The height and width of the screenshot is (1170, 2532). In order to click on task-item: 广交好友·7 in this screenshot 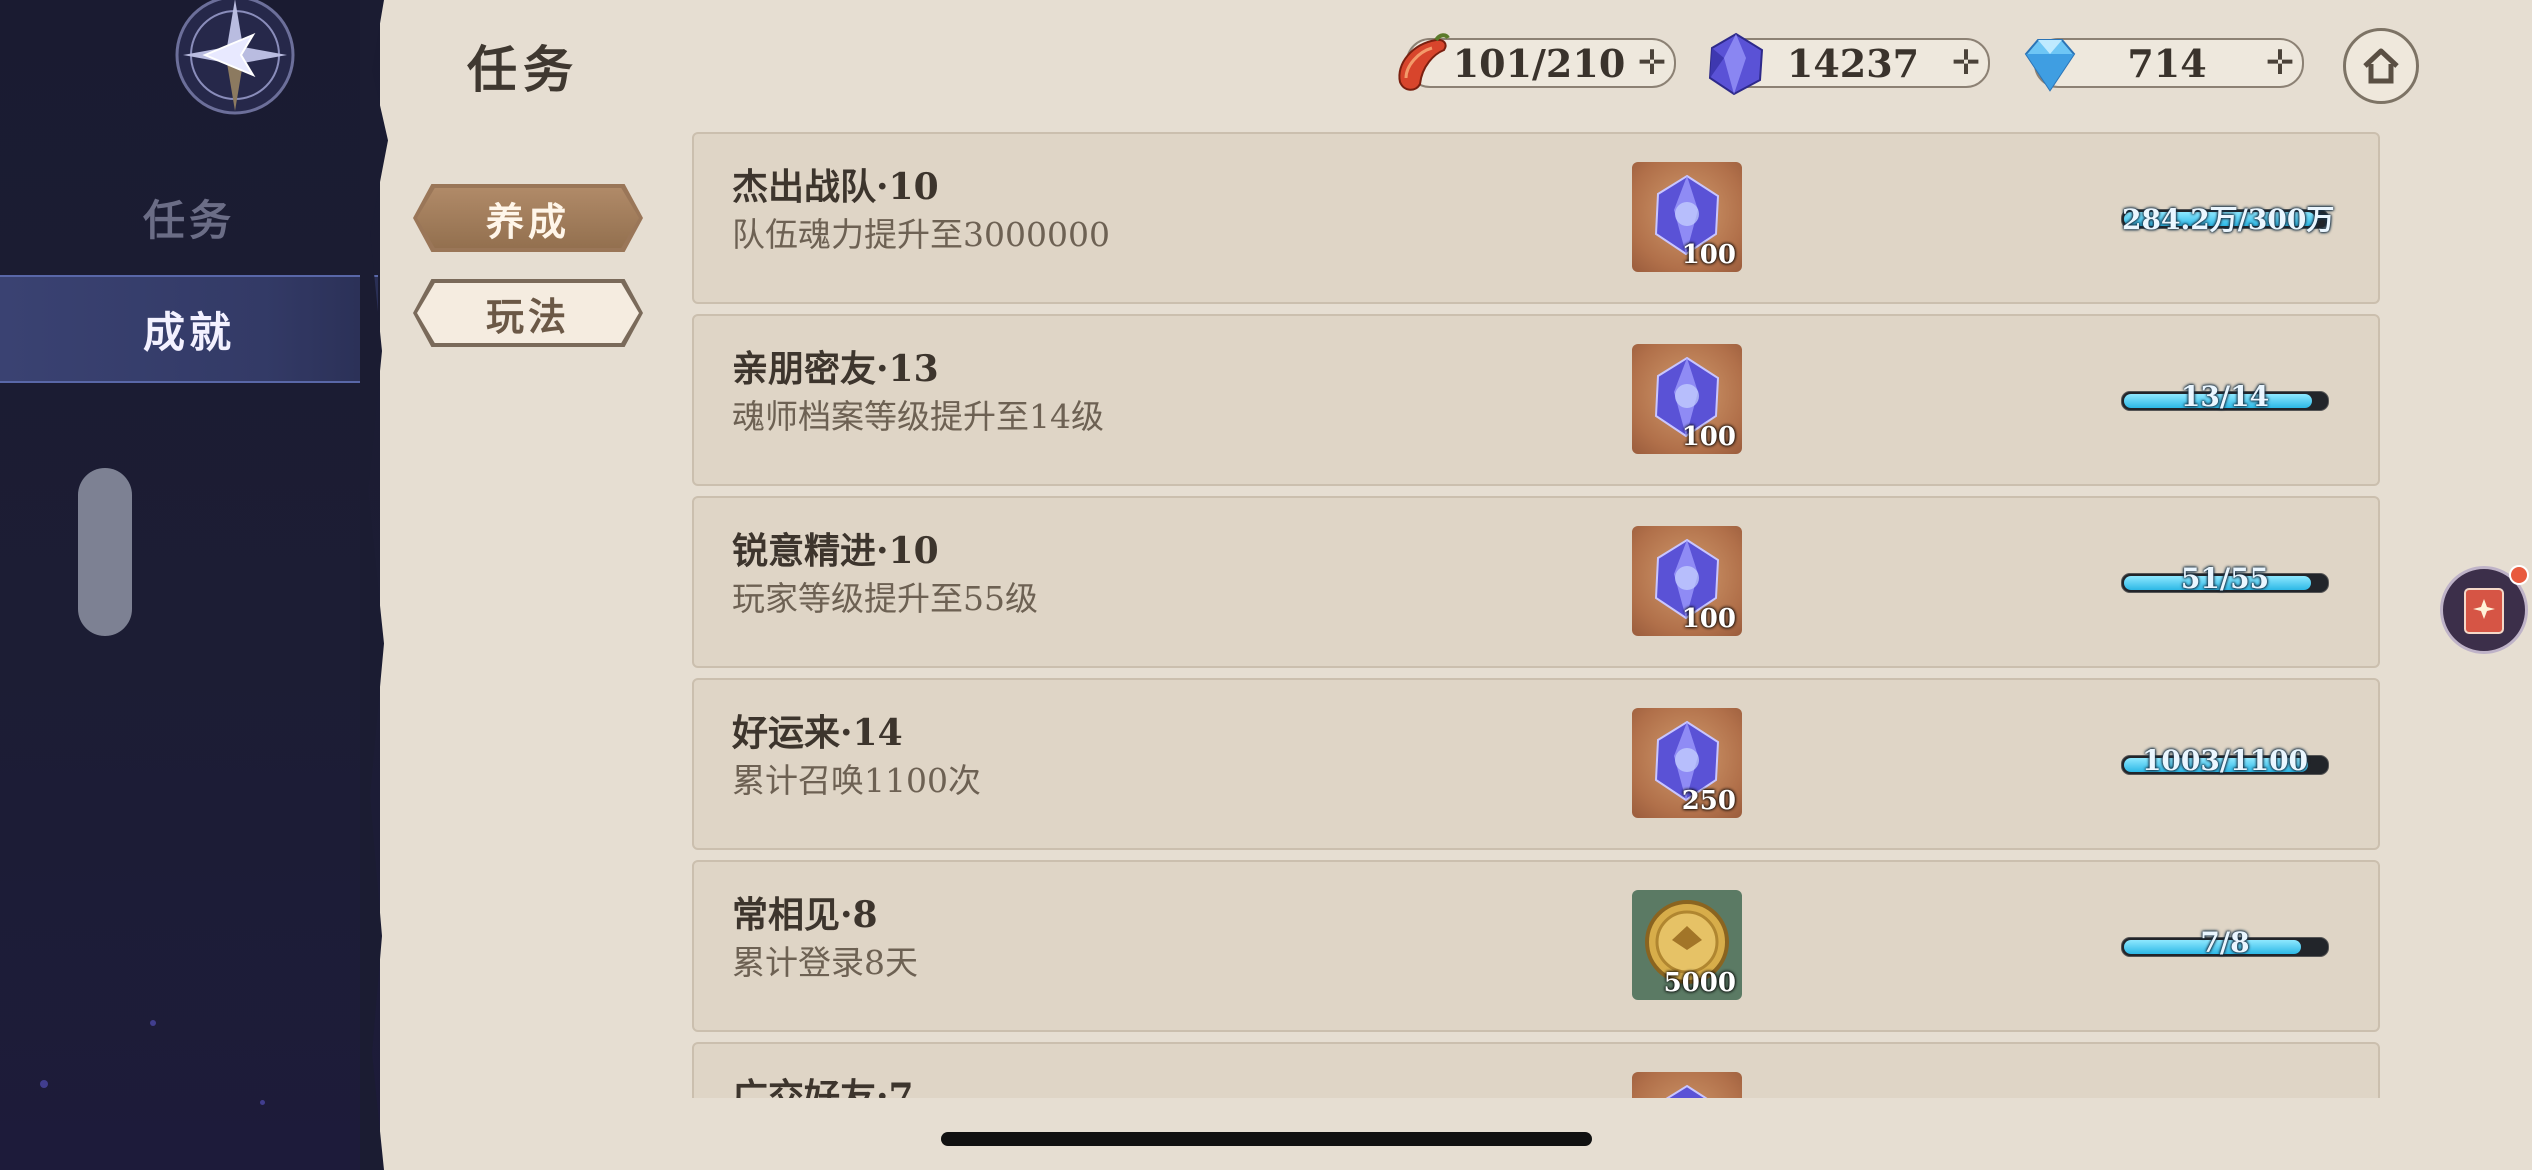, I will do `click(1536, 1070)`.